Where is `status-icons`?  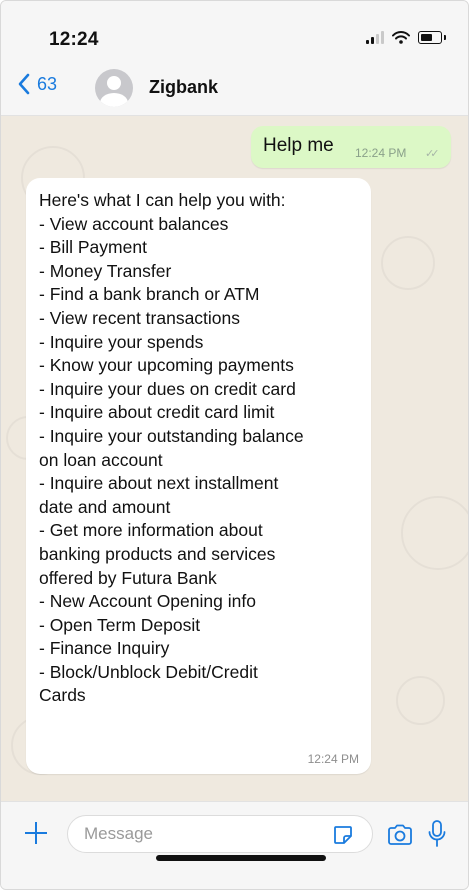 status-icons is located at coordinates (406, 37).